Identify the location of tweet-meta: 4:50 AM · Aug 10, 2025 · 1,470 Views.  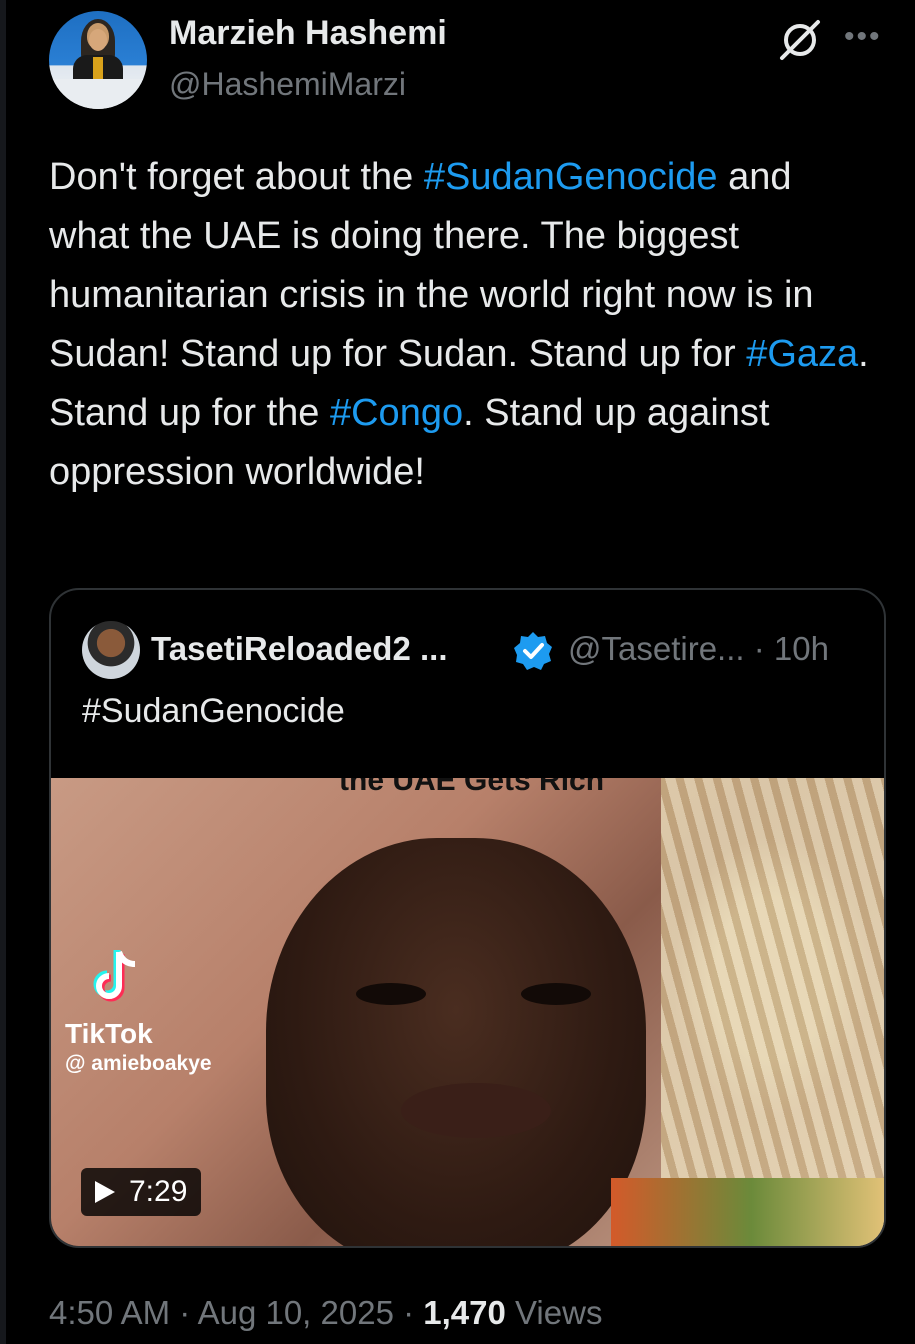
(325, 1313).